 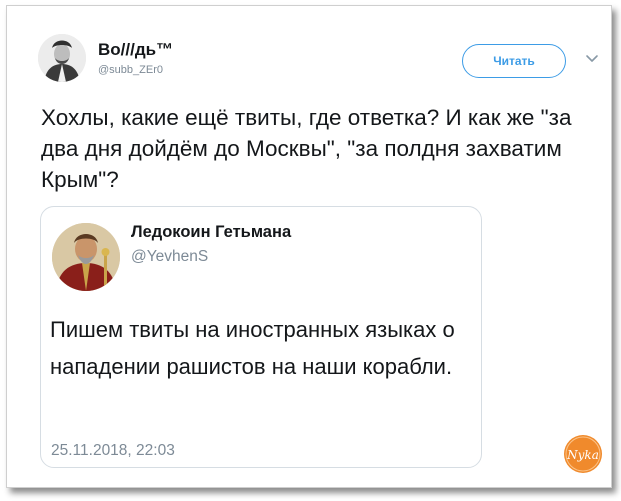 I want to click on follow-button: Читать, so click(x=514, y=61).